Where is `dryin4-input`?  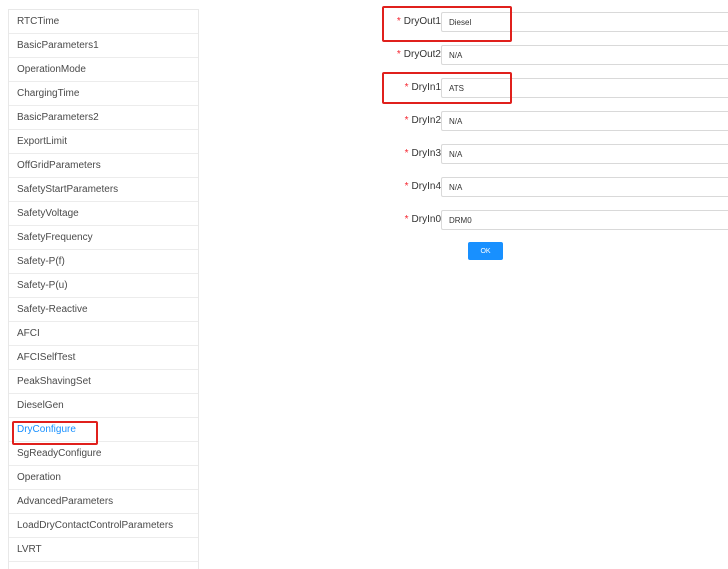
dryin4-input is located at coordinates (584, 187).